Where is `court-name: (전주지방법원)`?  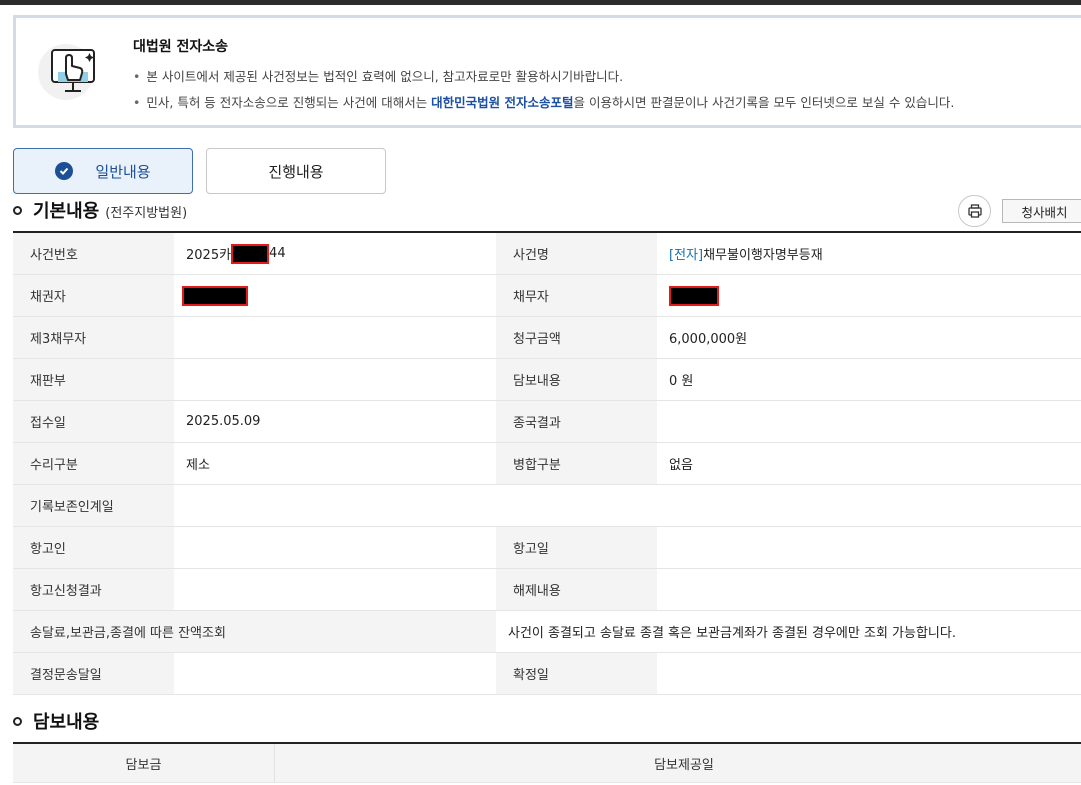 court-name: (전주지방법원) is located at coordinates (146, 213).